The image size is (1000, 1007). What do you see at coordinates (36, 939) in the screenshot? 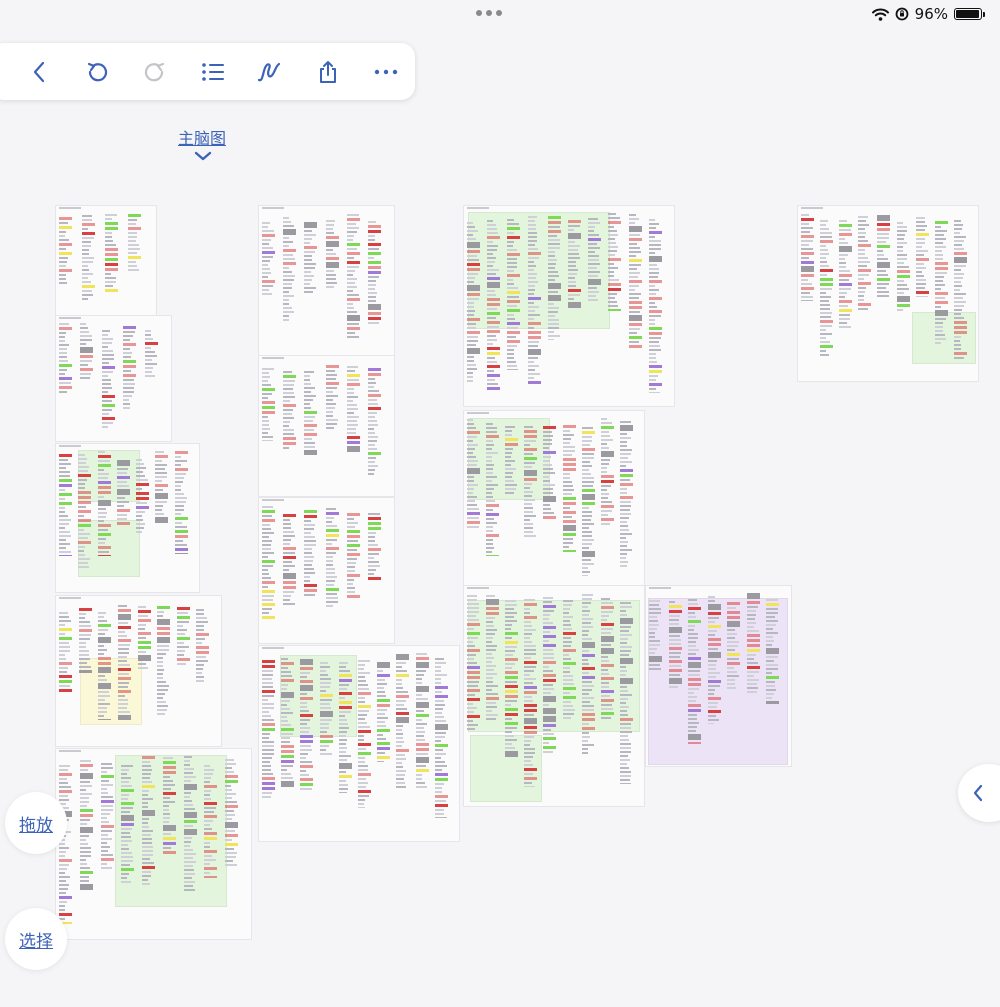
I see `select-button: 选择` at bounding box center [36, 939].